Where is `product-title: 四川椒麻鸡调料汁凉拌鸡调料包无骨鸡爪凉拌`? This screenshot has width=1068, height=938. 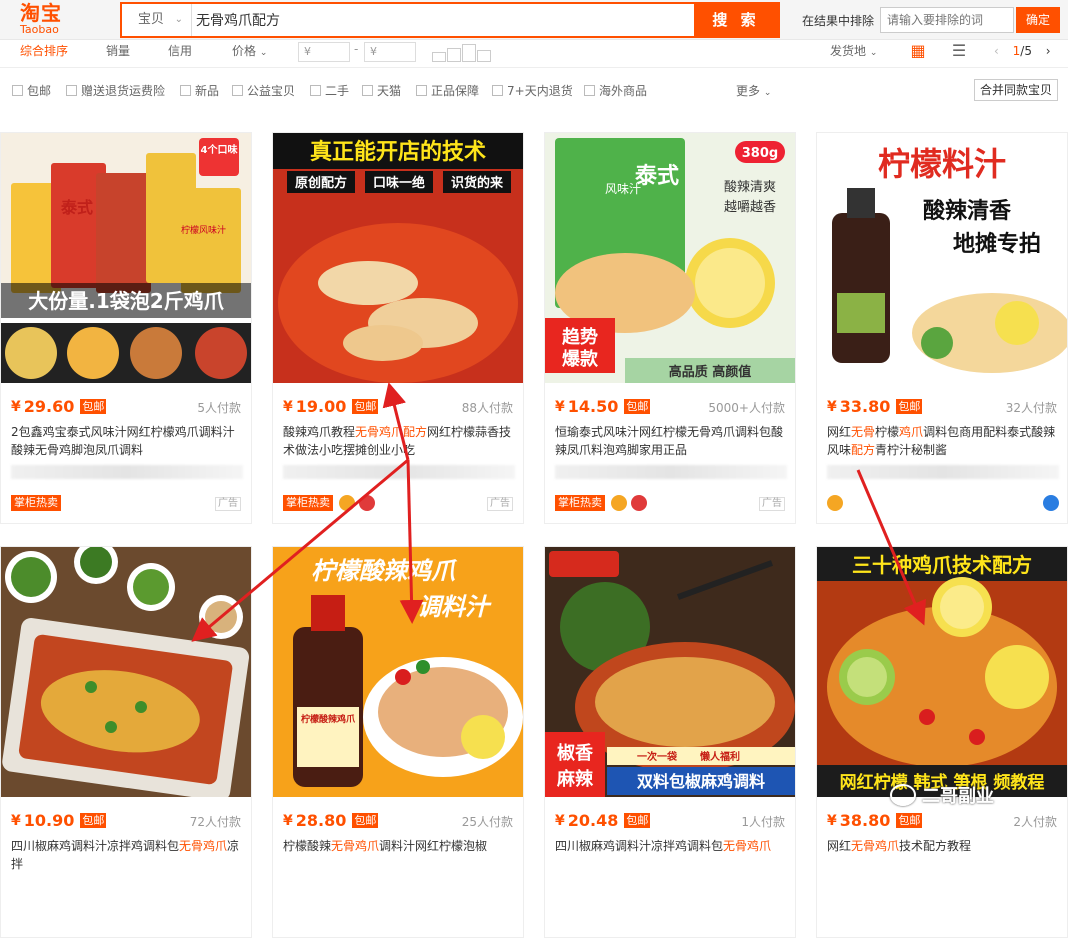
product-title: 四川椒麻鸡调料汁凉拌鸡调料包无骨鸡爪凉拌 is located at coordinates (127, 855).